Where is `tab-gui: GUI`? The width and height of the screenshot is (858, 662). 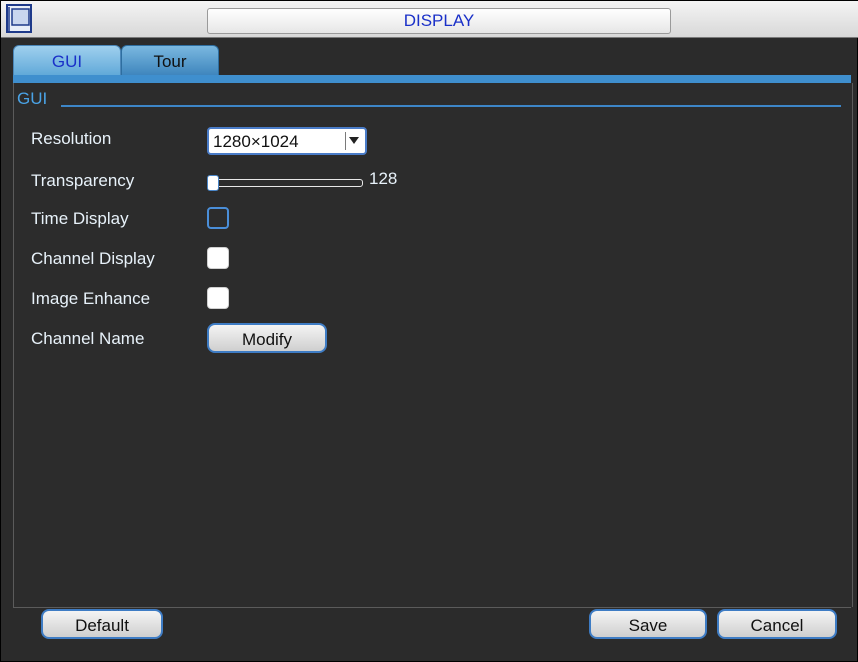 tab-gui: GUI is located at coordinates (67, 60).